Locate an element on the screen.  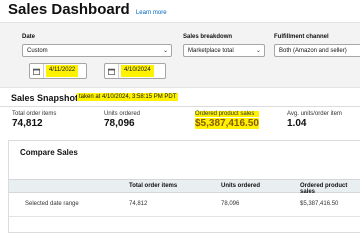
metric-value: 1.04 is located at coordinates (297, 123).